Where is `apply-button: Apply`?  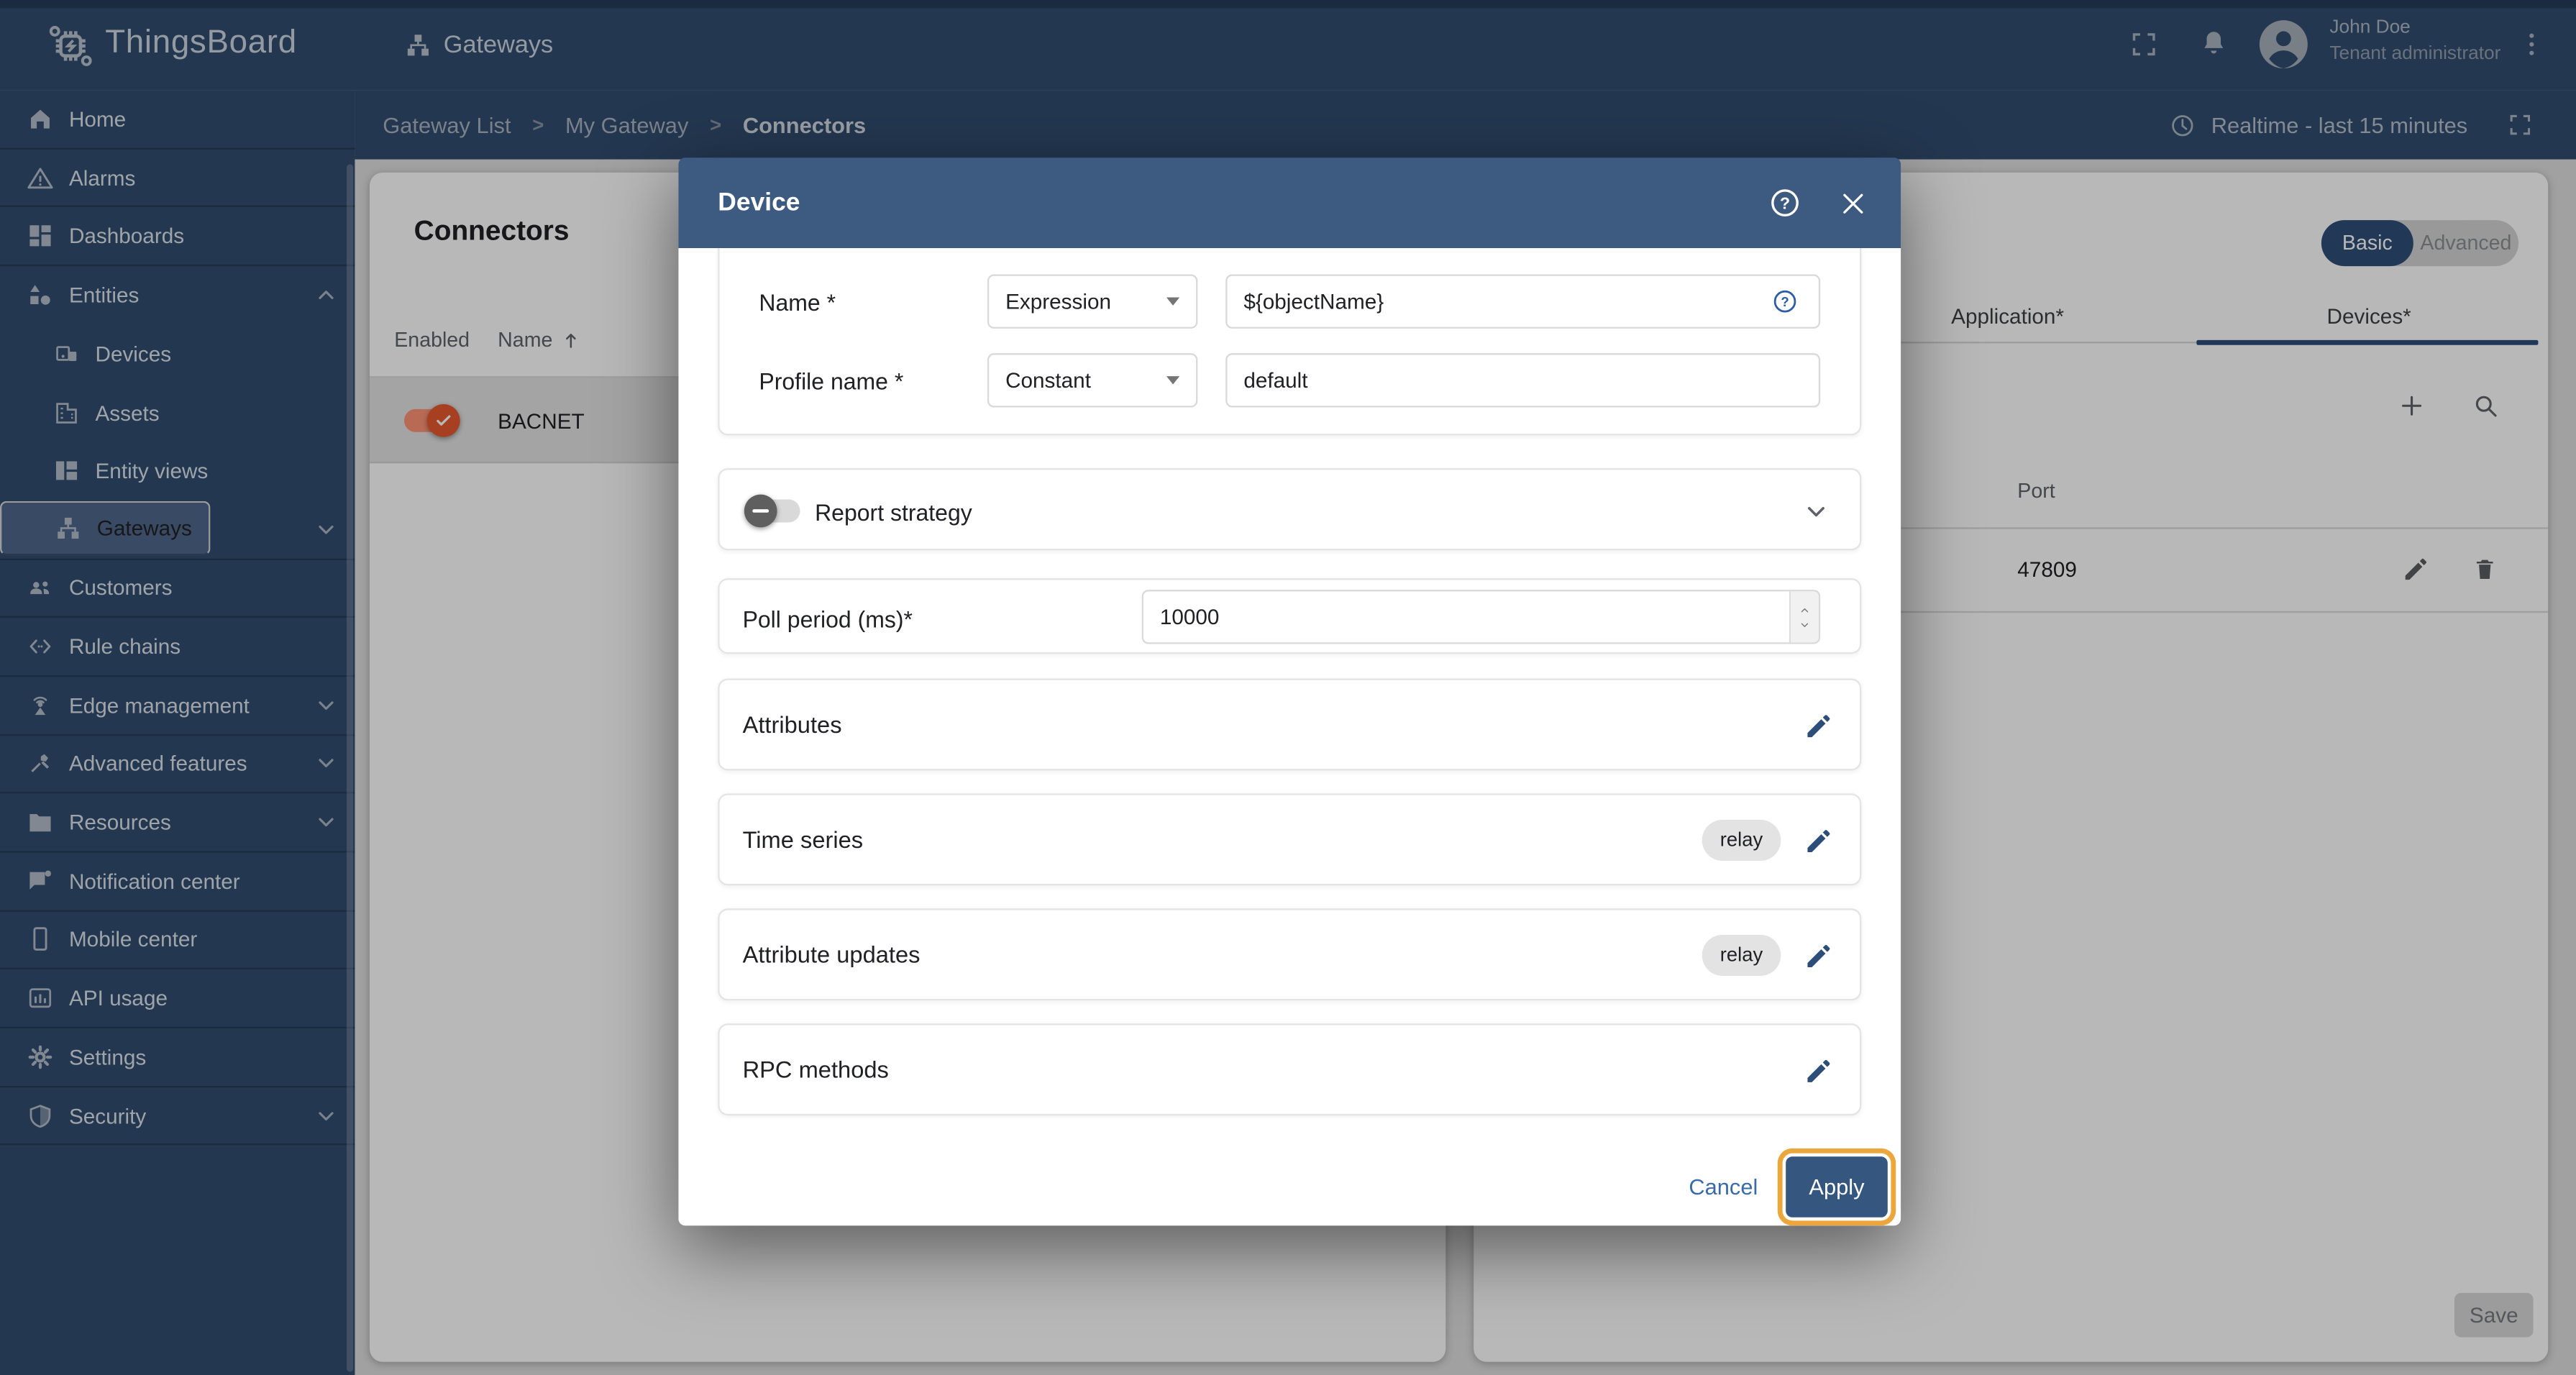
apply-button: Apply is located at coordinates (1837, 1187).